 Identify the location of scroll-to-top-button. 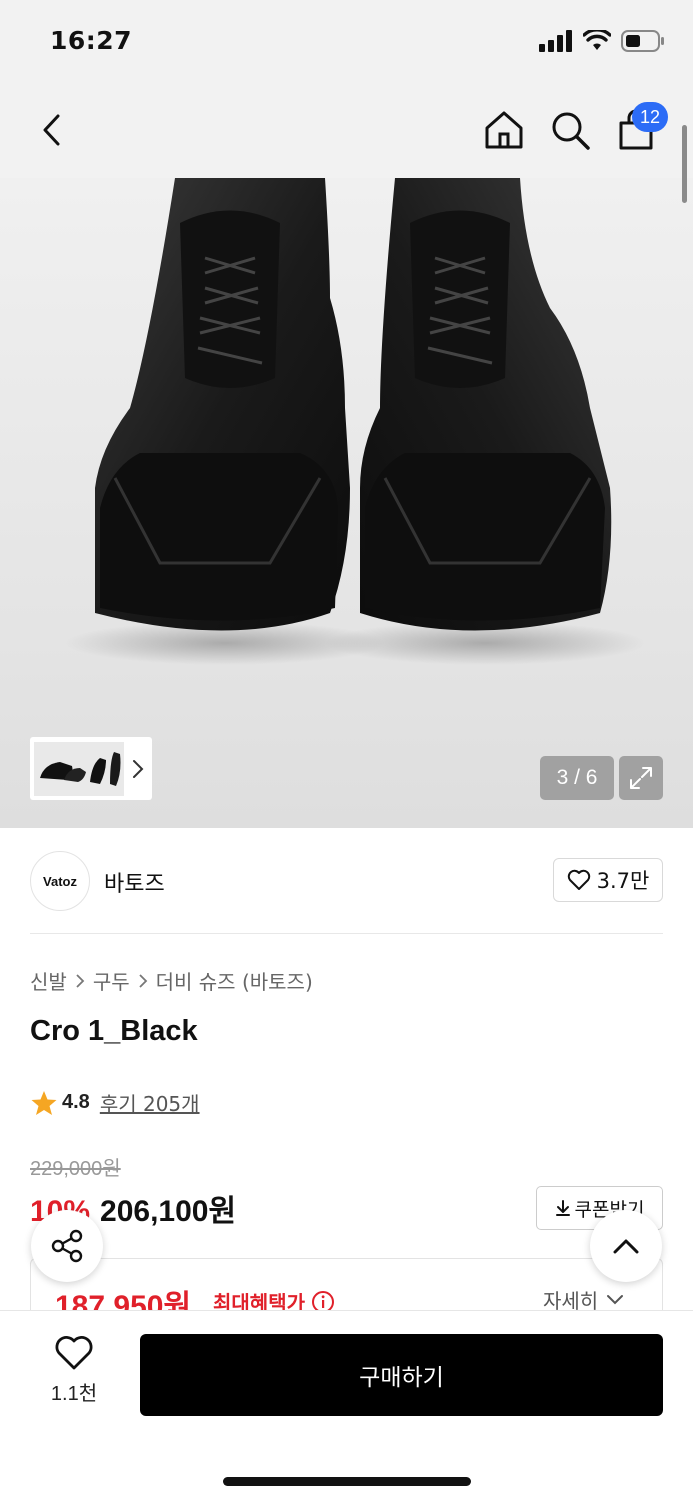
(626, 1246).